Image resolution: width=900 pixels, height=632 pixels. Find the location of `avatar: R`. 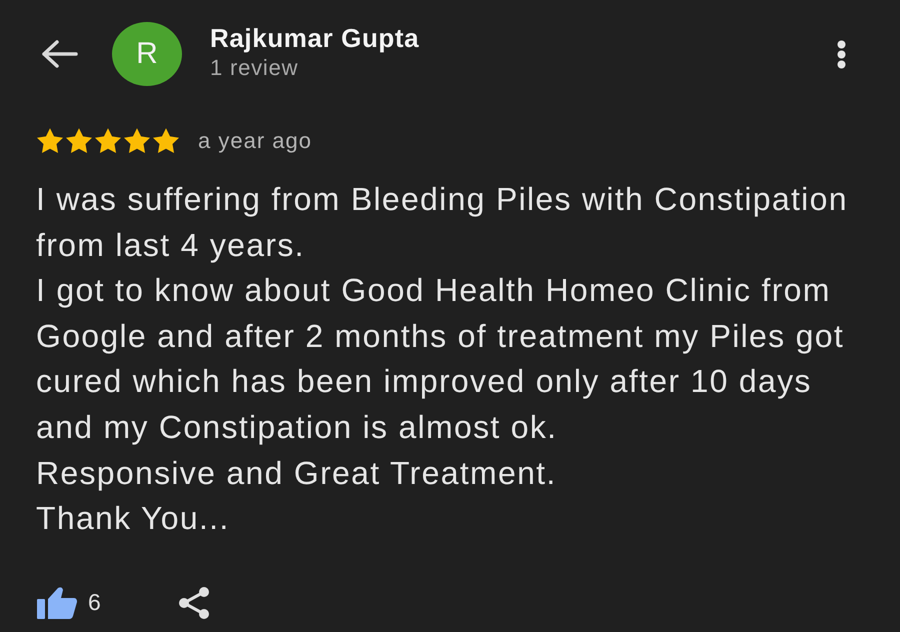

avatar: R is located at coordinates (147, 54).